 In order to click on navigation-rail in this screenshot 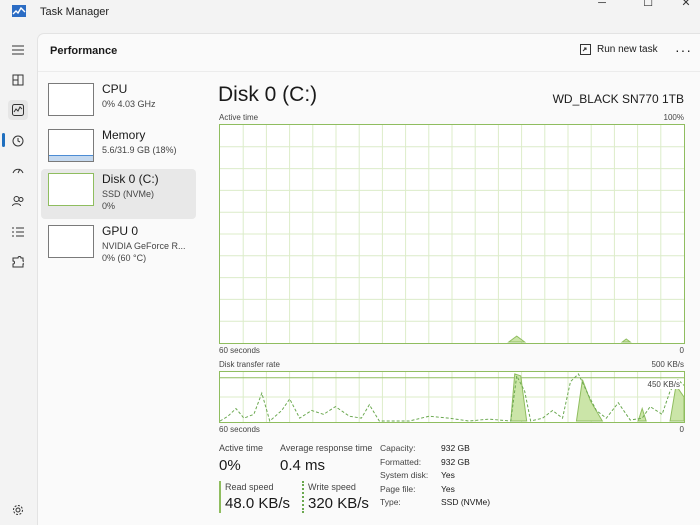, I will do `click(18, 277)`.